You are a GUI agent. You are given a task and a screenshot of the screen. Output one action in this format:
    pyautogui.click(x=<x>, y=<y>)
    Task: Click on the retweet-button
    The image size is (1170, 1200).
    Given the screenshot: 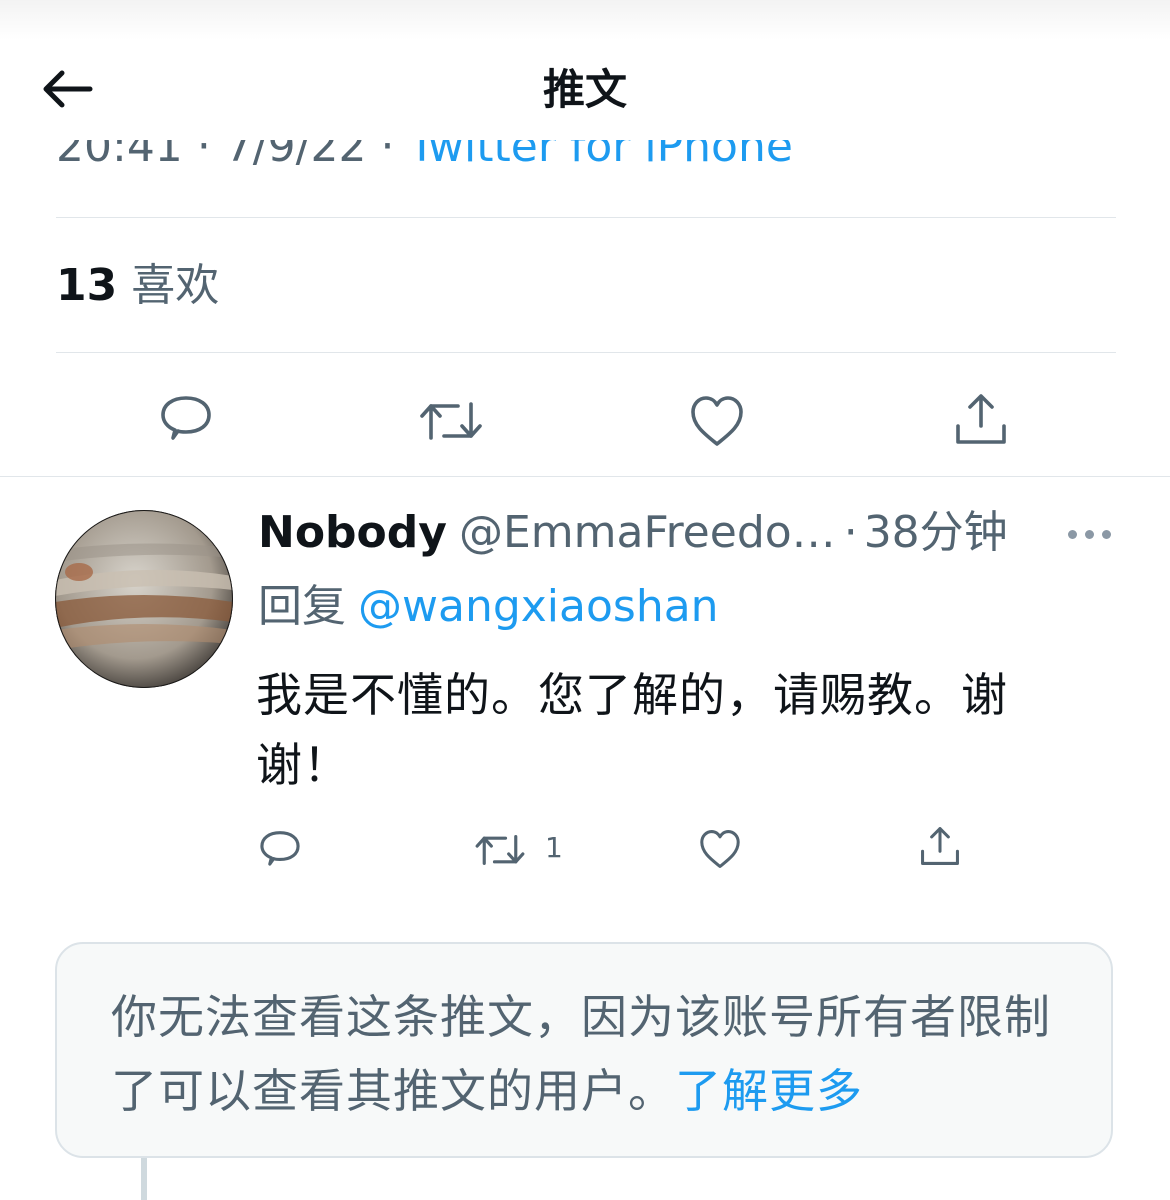 What is the action you would take?
    pyautogui.click(x=451, y=421)
    